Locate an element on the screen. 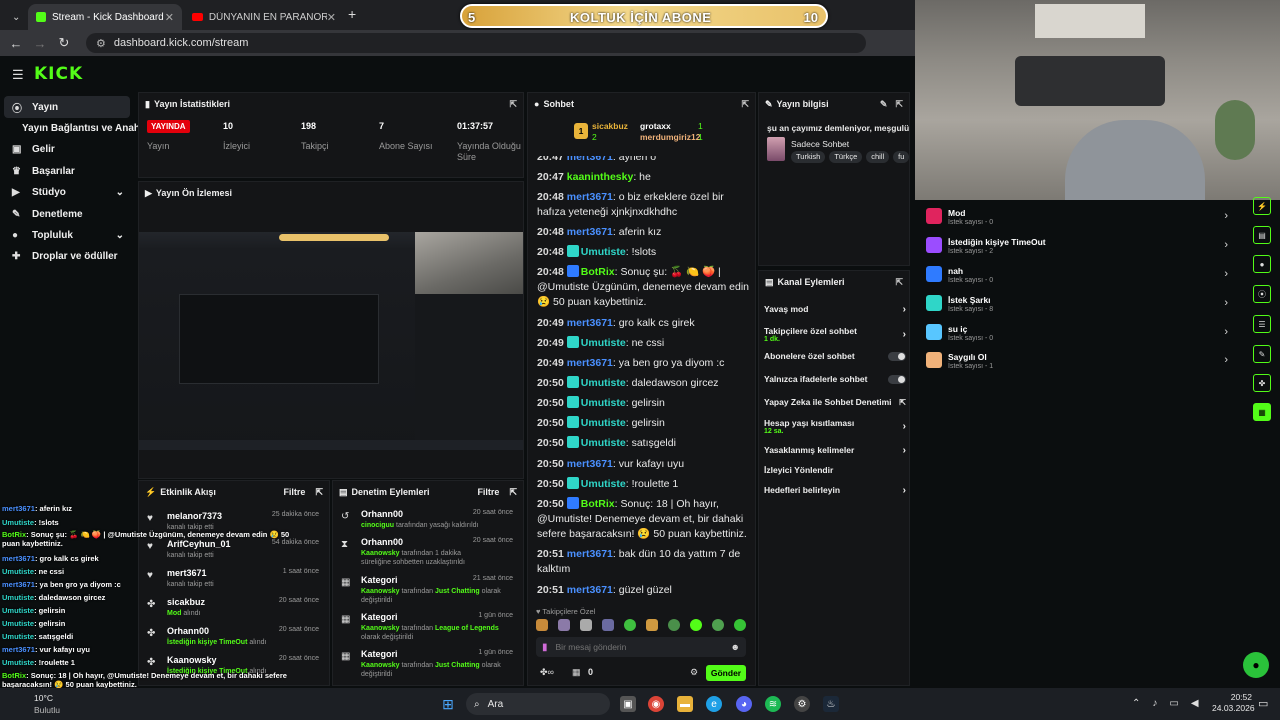 This screenshot has width=1280, height=720. raid-item: İzleyici Yönlendir is located at coordinates (837, 470).